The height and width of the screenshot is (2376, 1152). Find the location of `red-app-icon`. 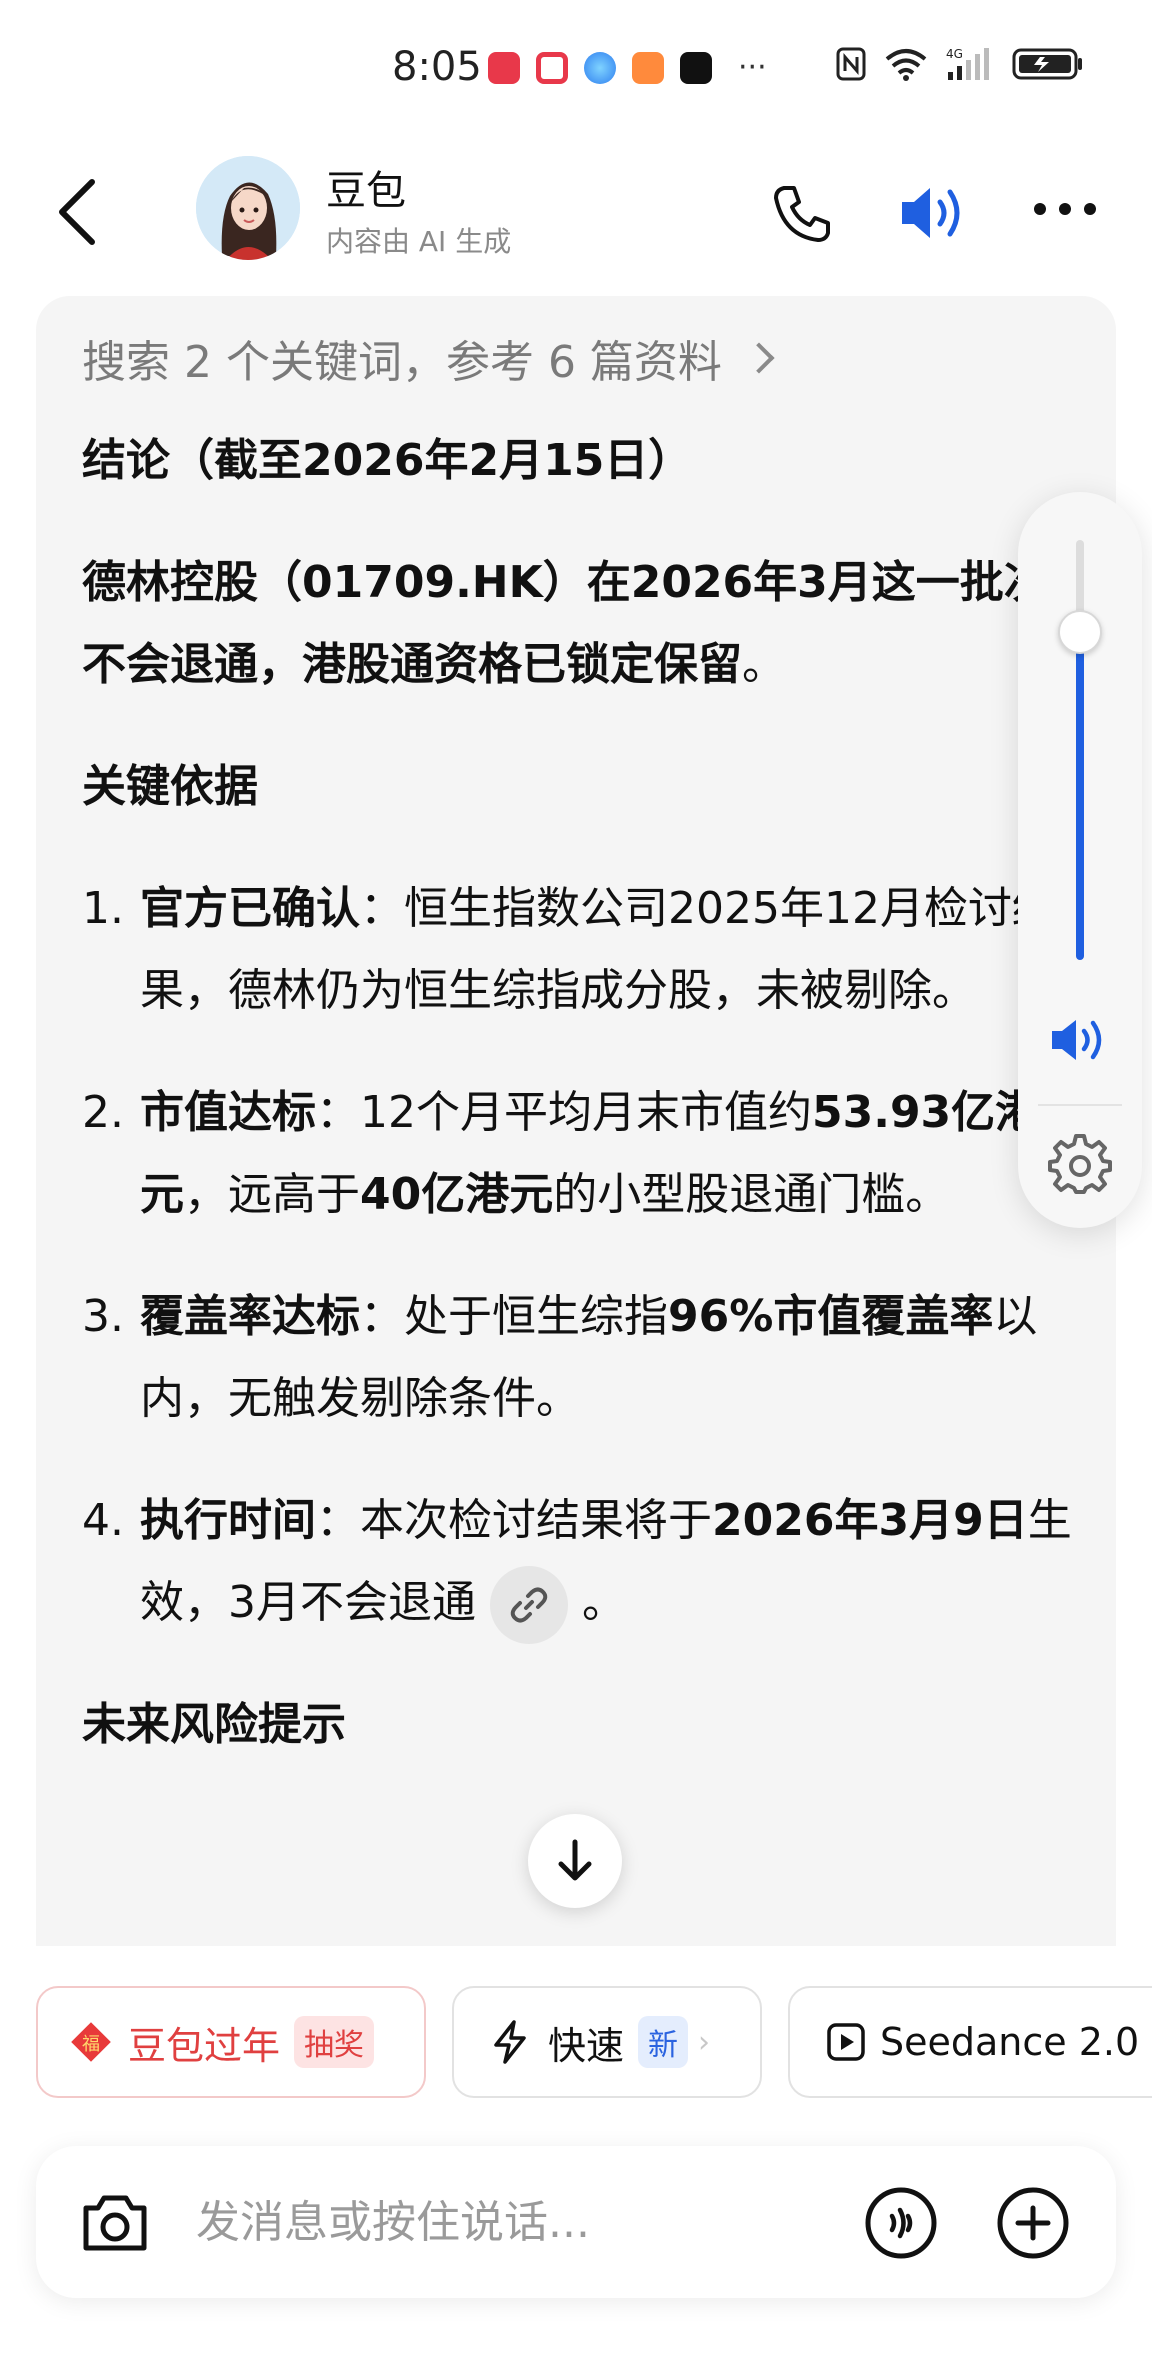

red-app-icon is located at coordinates (552, 68).